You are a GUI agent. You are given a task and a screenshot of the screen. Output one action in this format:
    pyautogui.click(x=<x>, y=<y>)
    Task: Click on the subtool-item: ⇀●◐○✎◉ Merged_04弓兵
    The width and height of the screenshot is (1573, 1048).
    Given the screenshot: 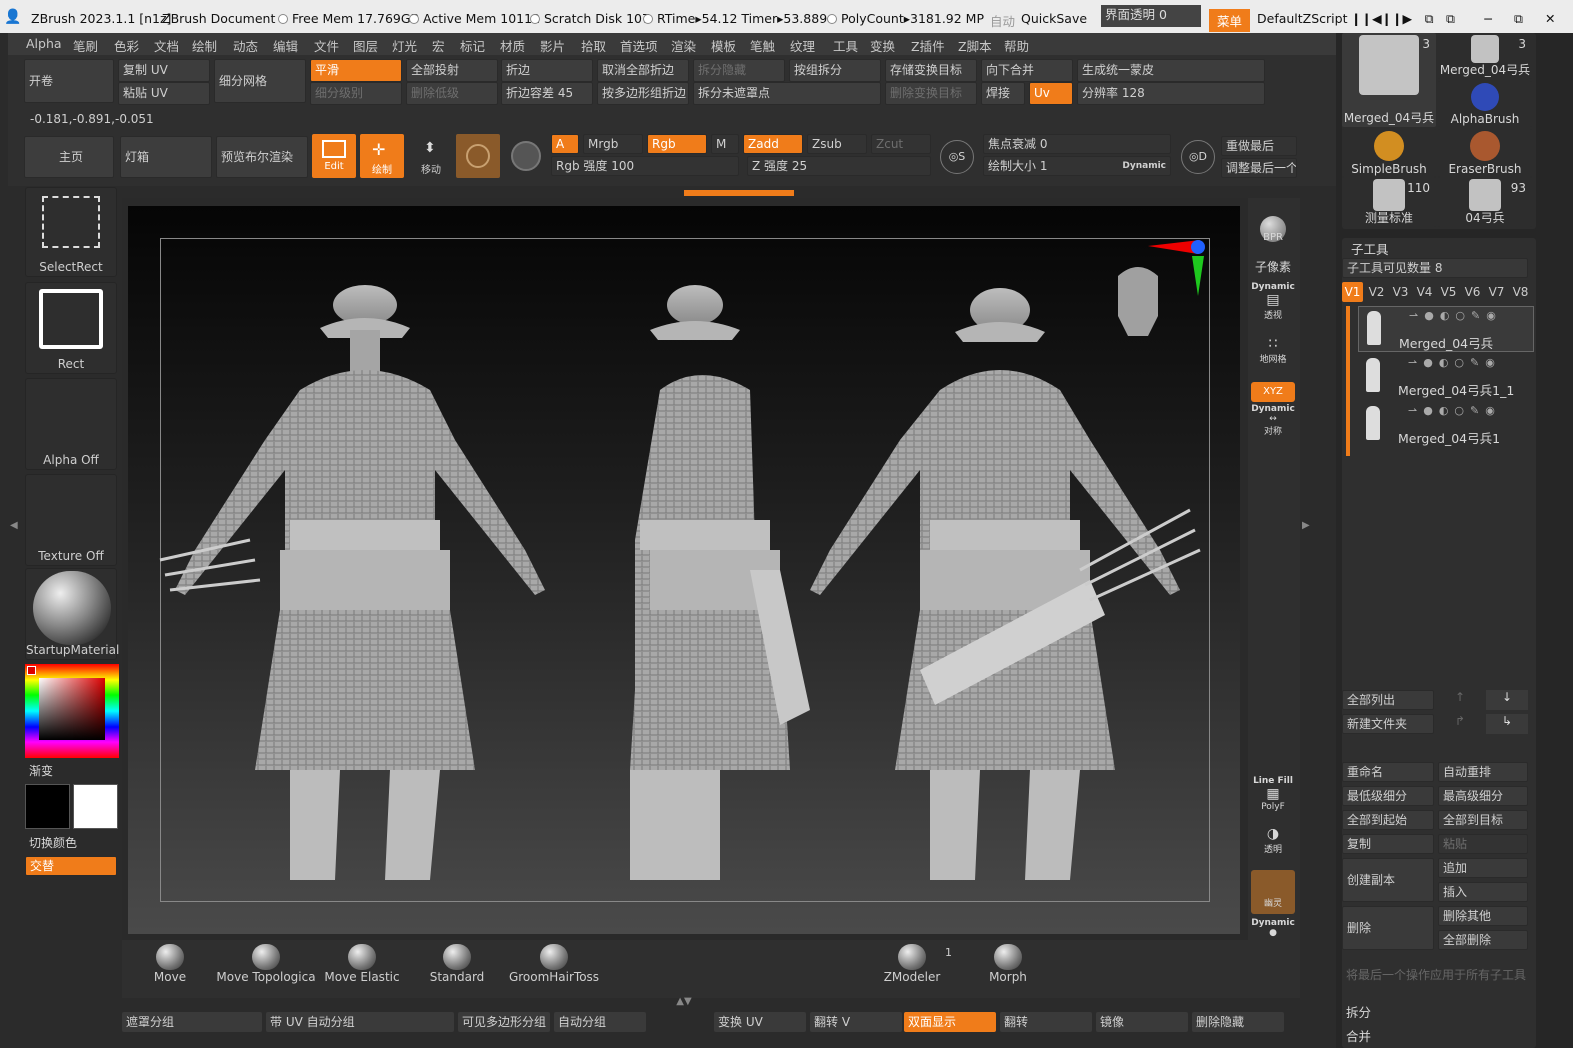 What is the action you would take?
    pyautogui.click(x=1446, y=329)
    